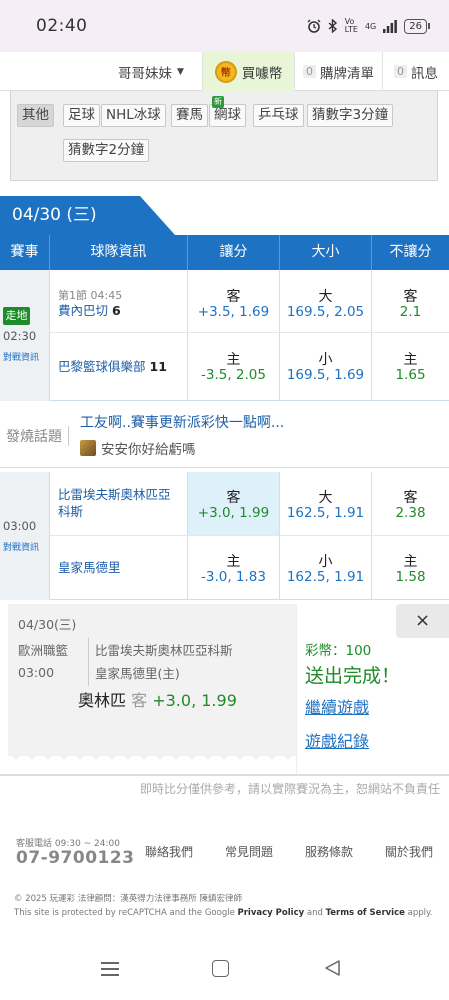  What do you see at coordinates (365, 913) in the screenshot?
I see `terms-of-service-link: Terms of Service` at bounding box center [365, 913].